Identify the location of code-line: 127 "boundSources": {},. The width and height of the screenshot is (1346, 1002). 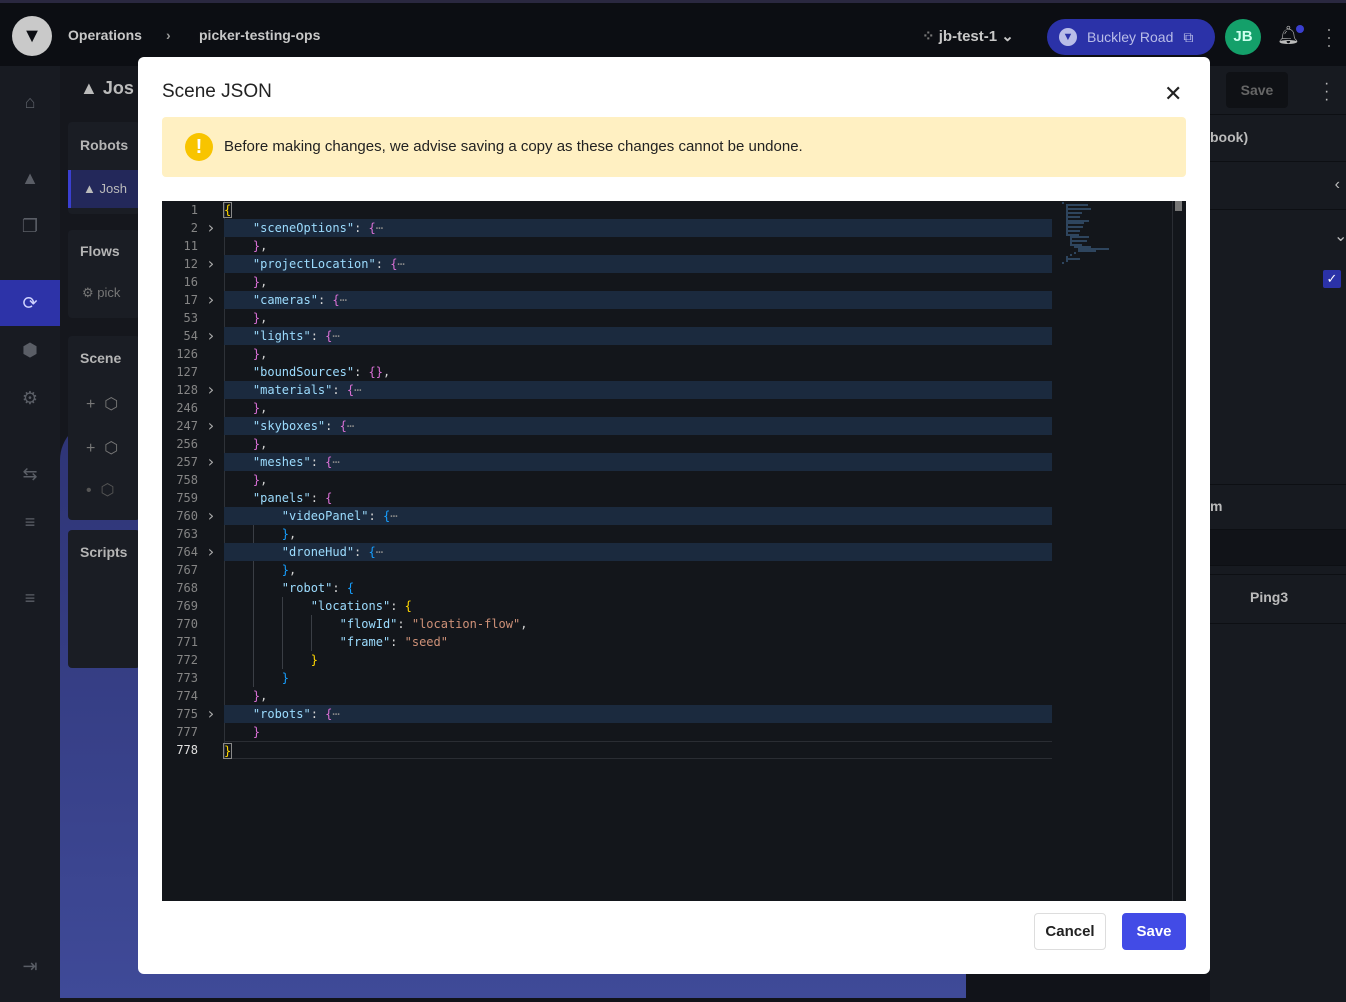
(607, 372).